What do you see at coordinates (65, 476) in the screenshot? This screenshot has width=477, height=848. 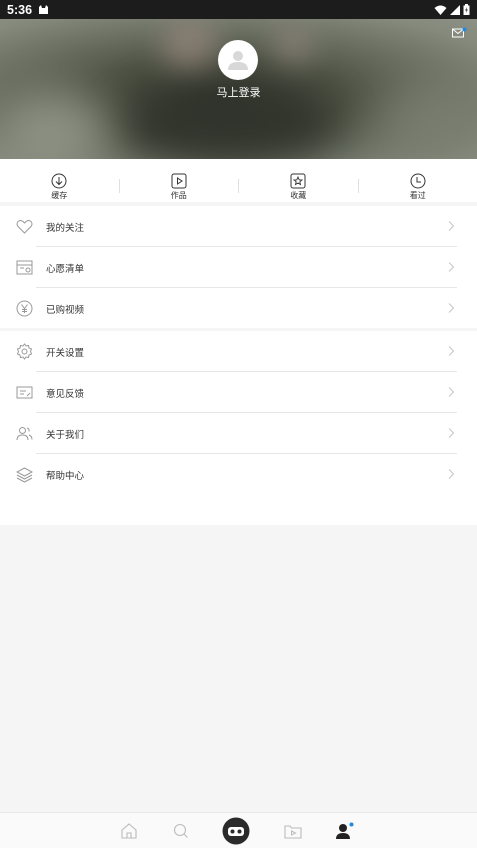 I see `menu-item-label: 帮助中心` at bounding box center [65, 476].